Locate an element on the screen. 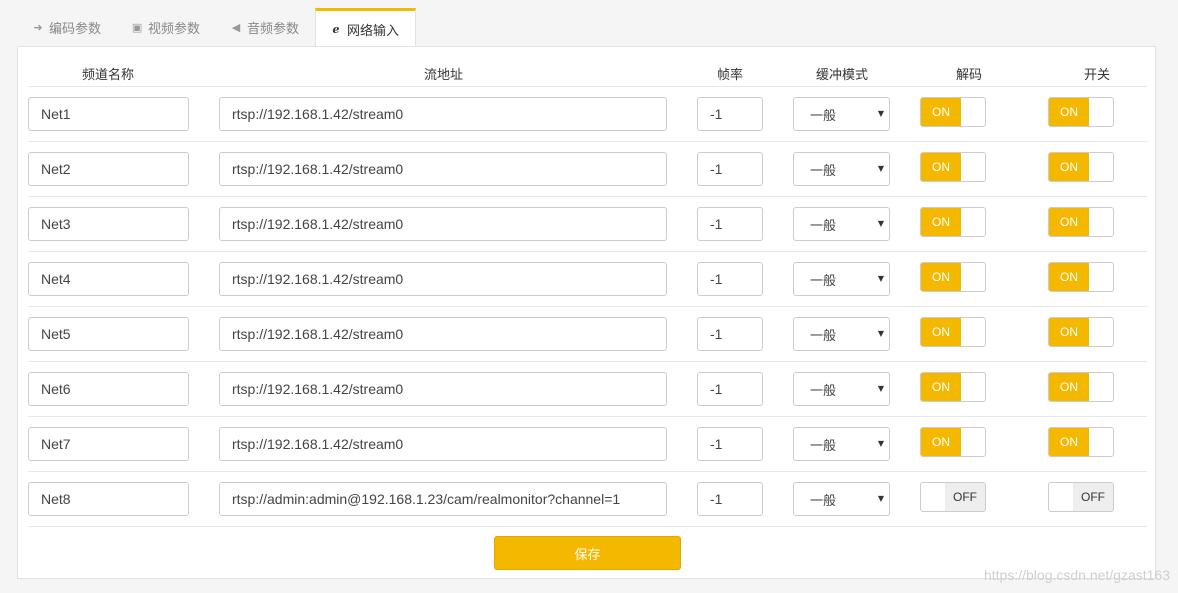  switch-toggle: OFF is located at coordinates (1081, 497).